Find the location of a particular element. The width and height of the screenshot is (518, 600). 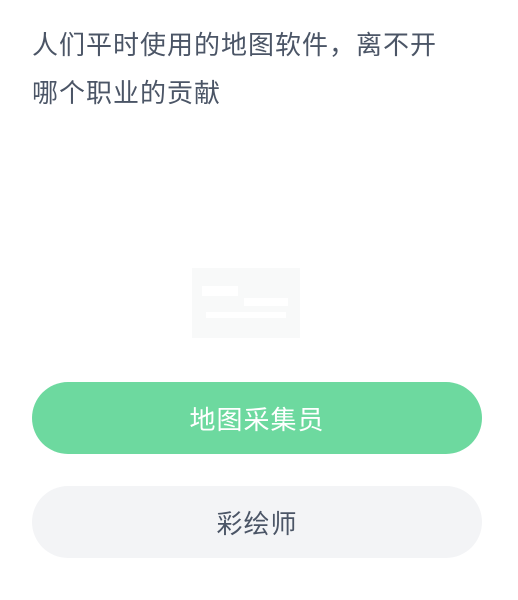

question-line-2: 哪个职业的贡献 is located at coordinates (127, 94).